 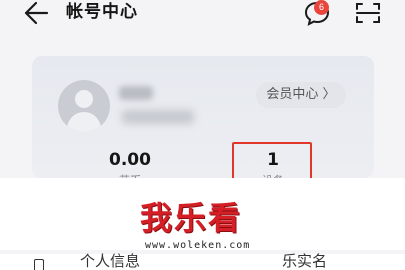 What do you see at coordinates (102, 12) in the screenshot?
I see `page-title: 帐号中心` at bounding box center [102, 12].